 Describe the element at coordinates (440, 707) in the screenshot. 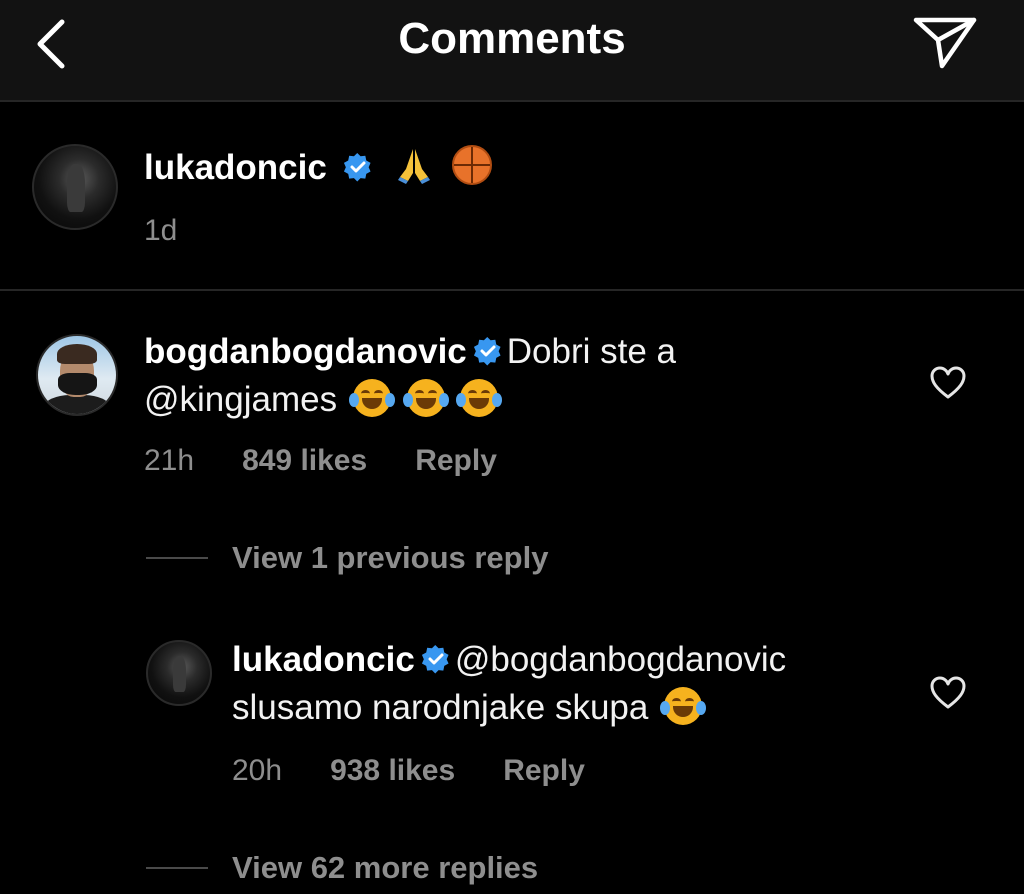

I see `comment-body: slusamo narodnjake skupa` at that location.